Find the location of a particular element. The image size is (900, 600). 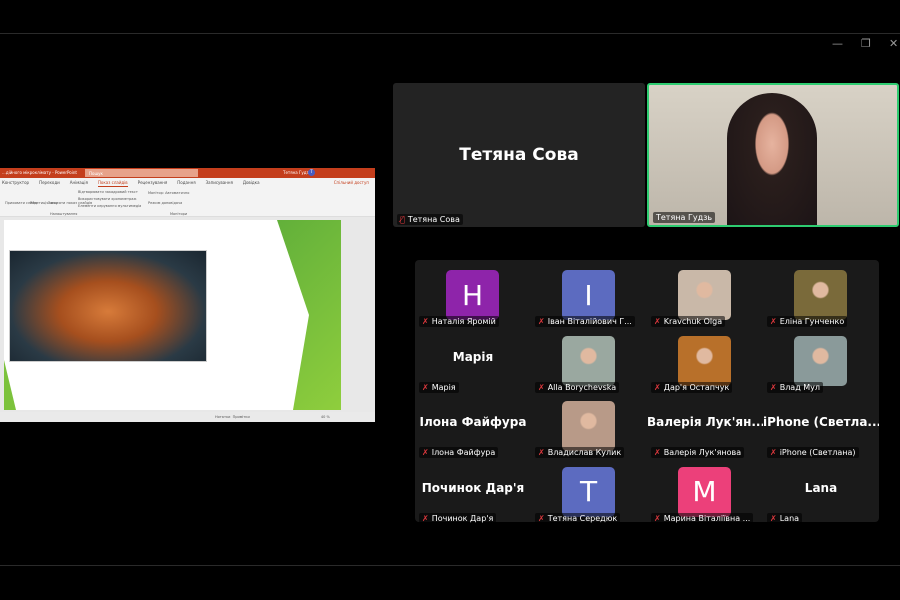

ppt-share: Спільний доступ is located at coordinates (351, 183).